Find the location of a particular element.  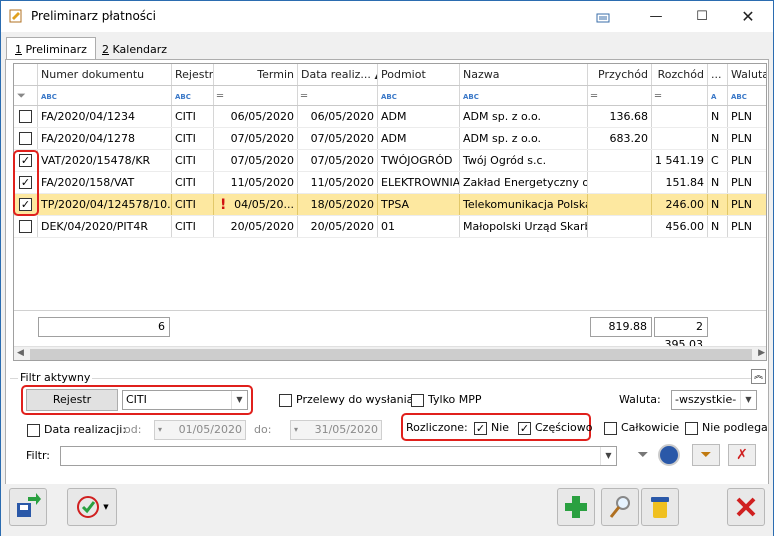

filtr-input: ▼ is located at coordinates (338, 456).